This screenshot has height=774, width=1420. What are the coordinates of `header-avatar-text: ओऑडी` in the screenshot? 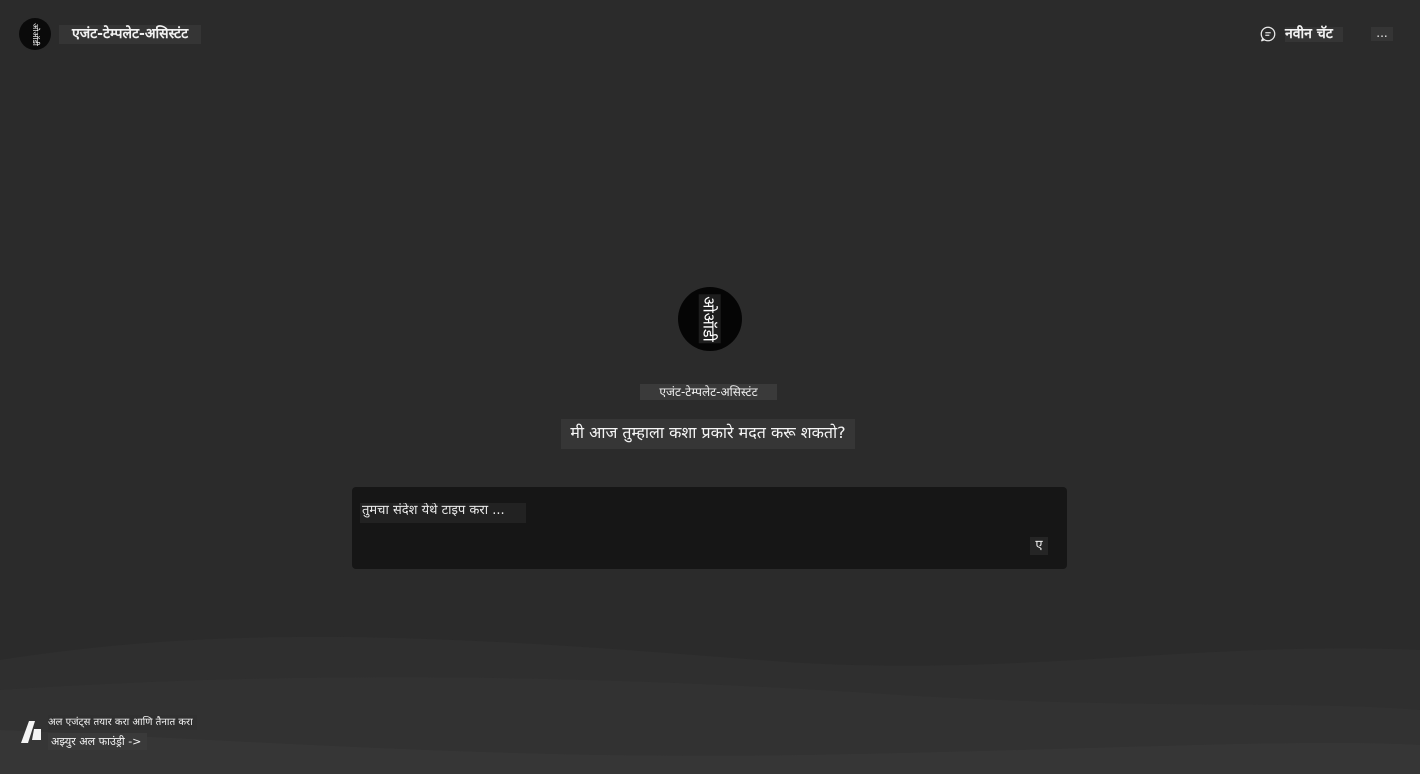 It's located at (35, 34).